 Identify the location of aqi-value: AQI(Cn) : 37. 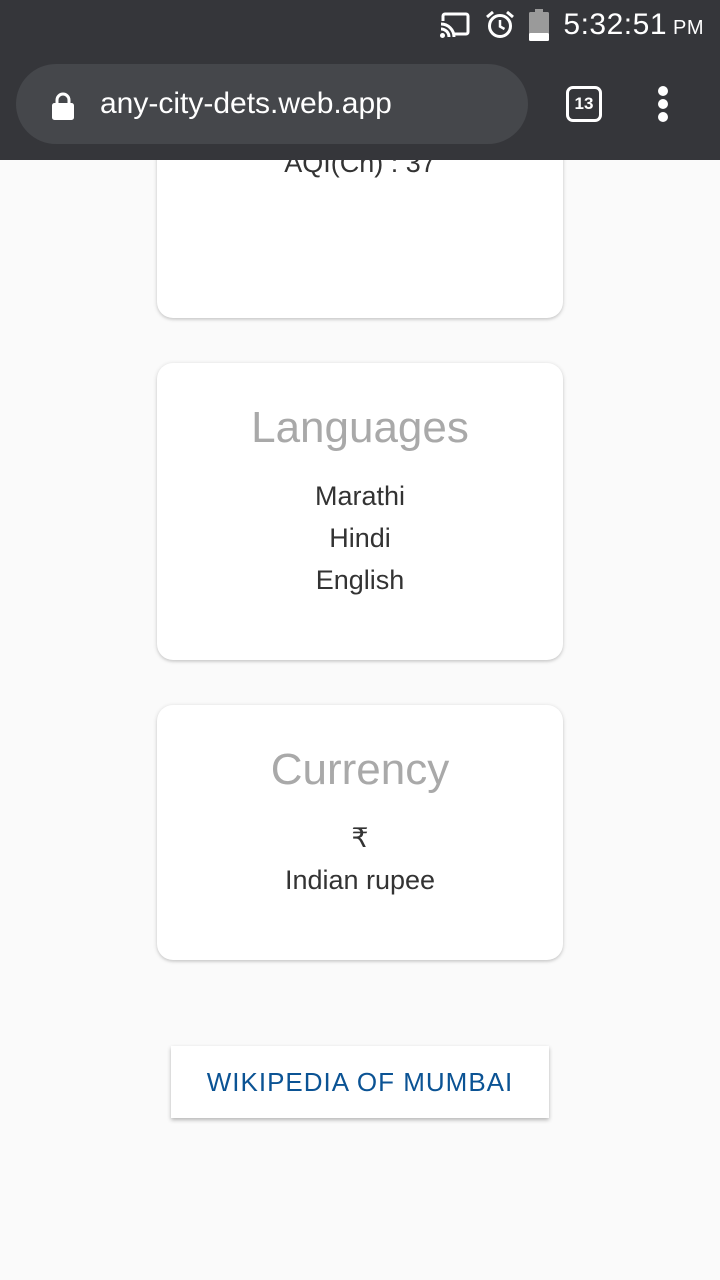
(360, 169).